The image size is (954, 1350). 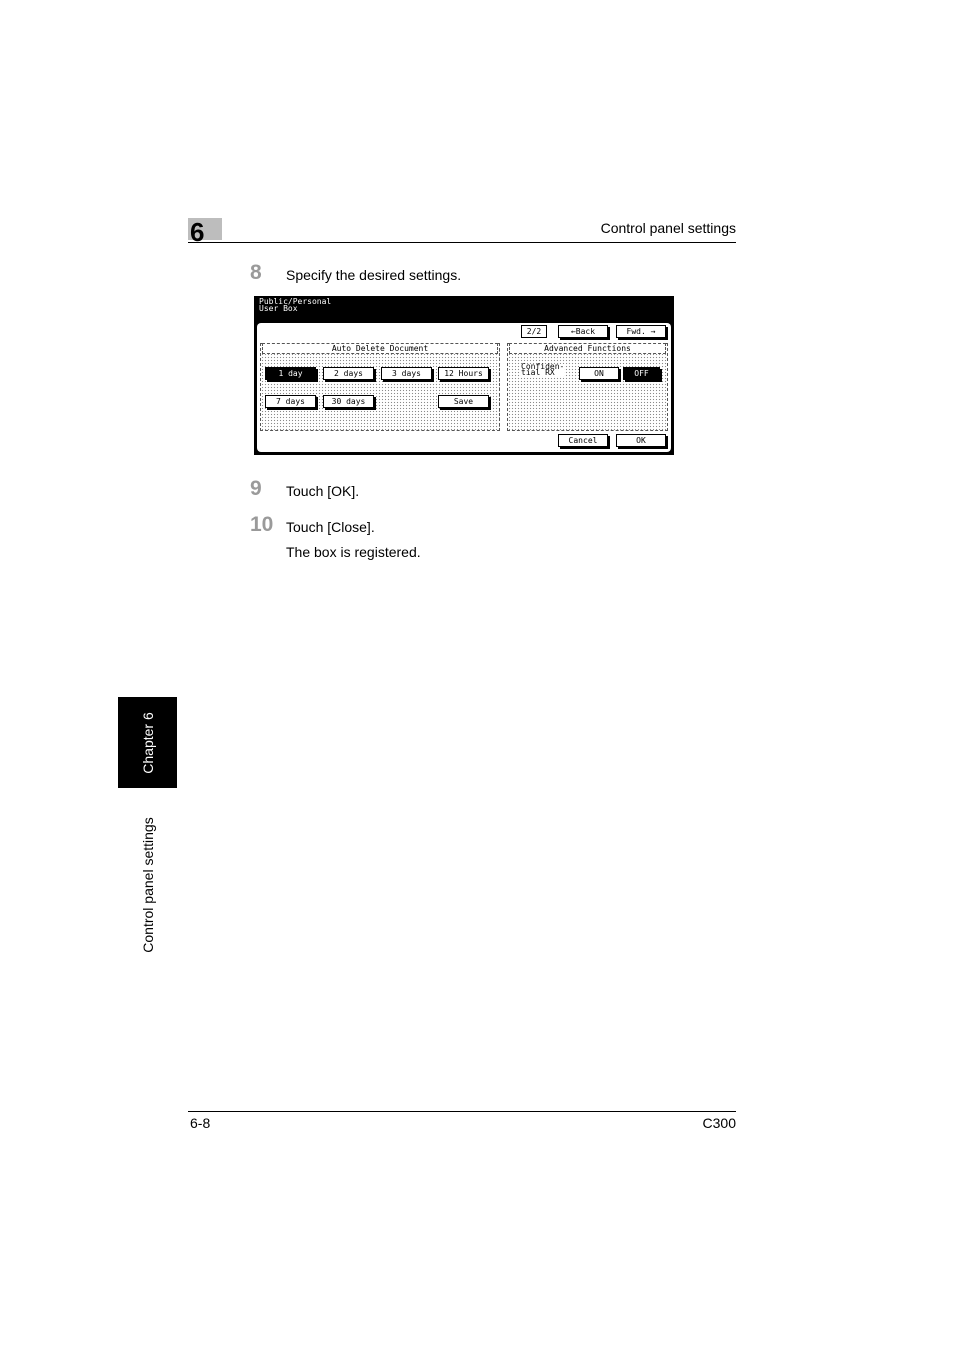 I want to click on auto-delete-group, so click(x=380, y=387).